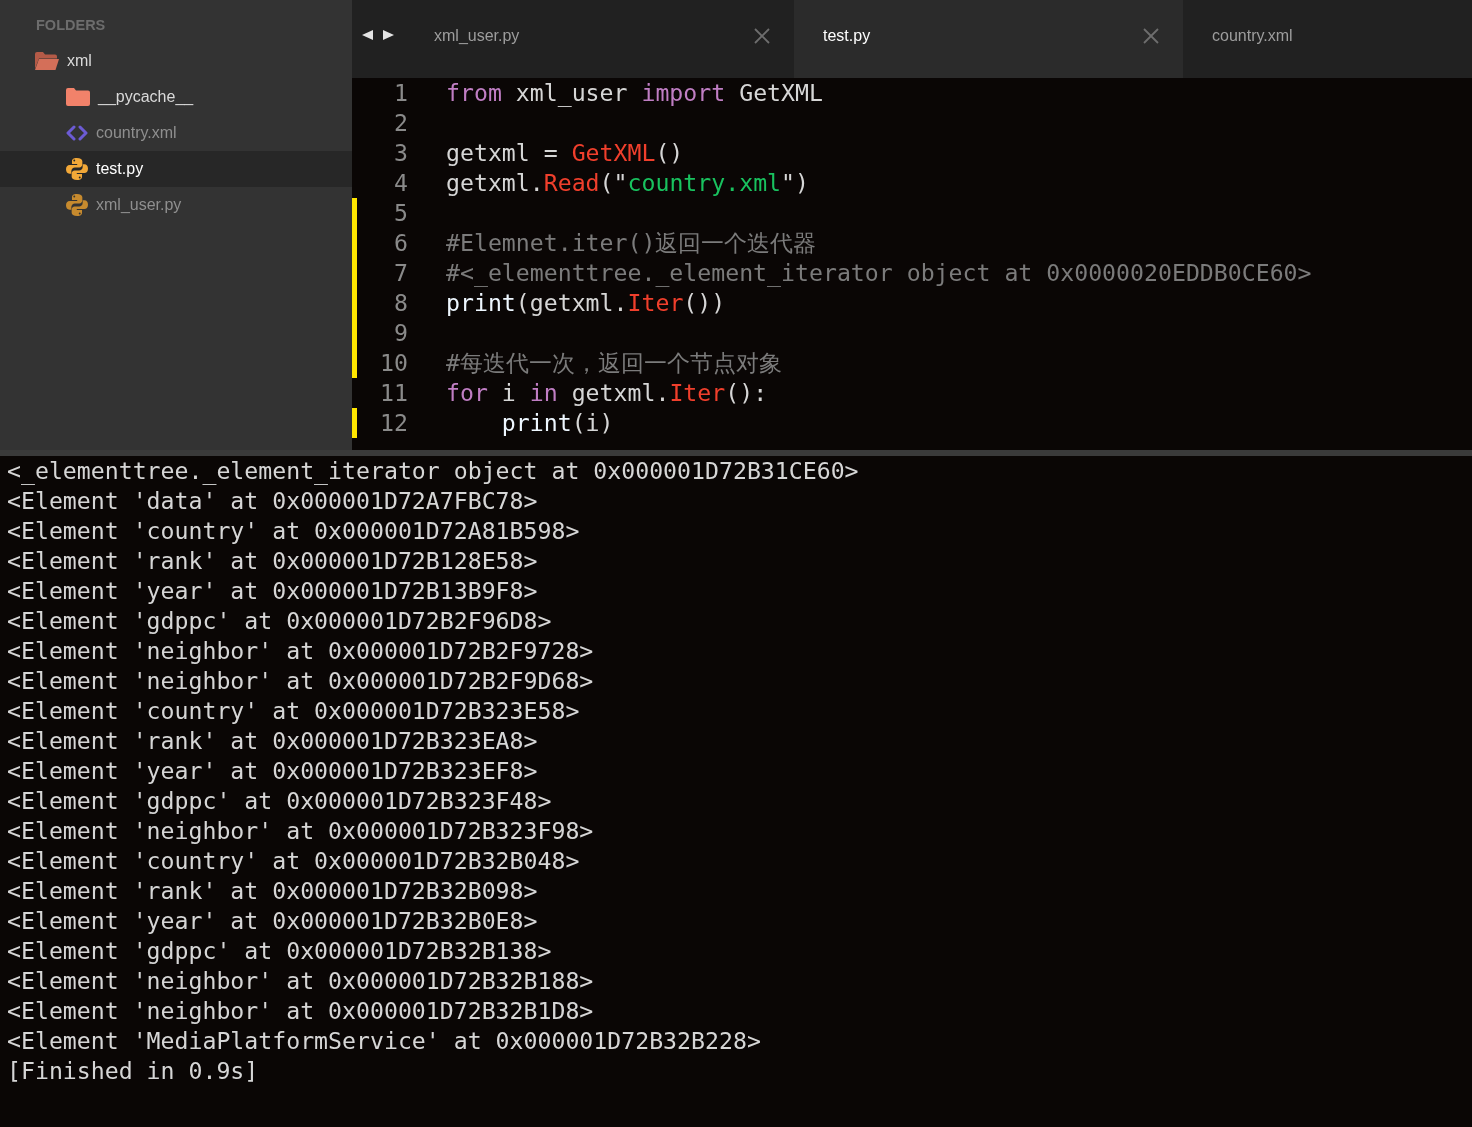 The height and width of the screenshot is (1127, 1472). Describe the element at coordinates (879, 273) in the screenshot. I see `code-line: #<_elementtree._element_iterator object at 0x0000020EDDB0CE60>` at that location.